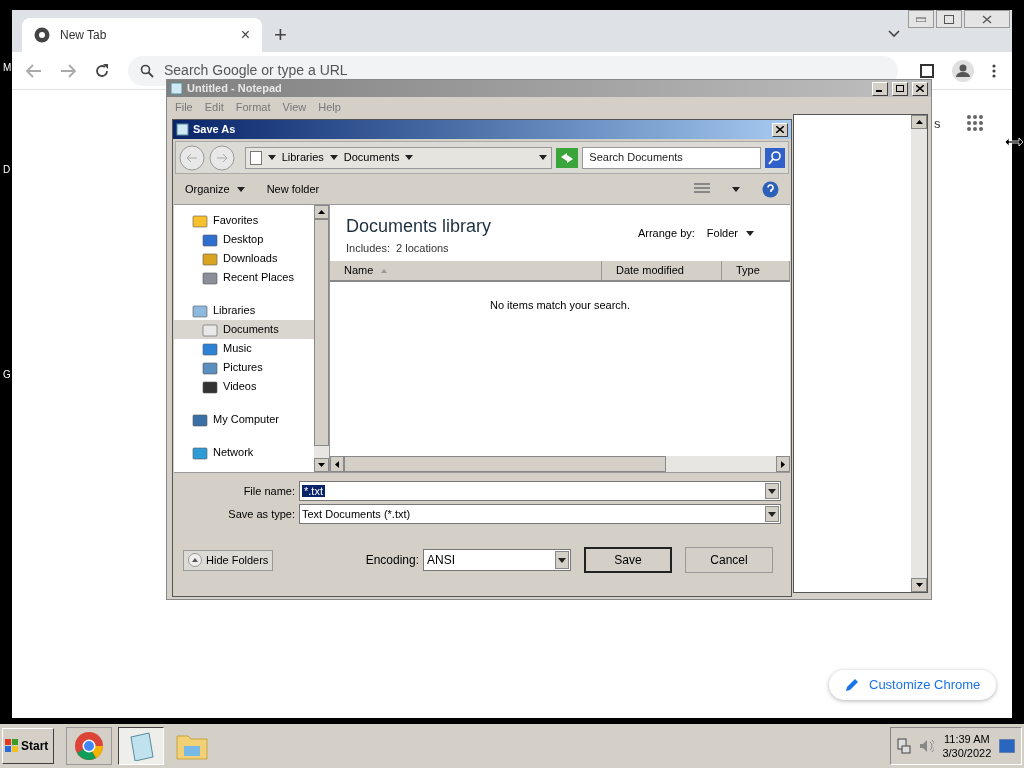 The width and height of the screenshot is (1024, 768). I want to click on refresh-icon, so click(567, 157).